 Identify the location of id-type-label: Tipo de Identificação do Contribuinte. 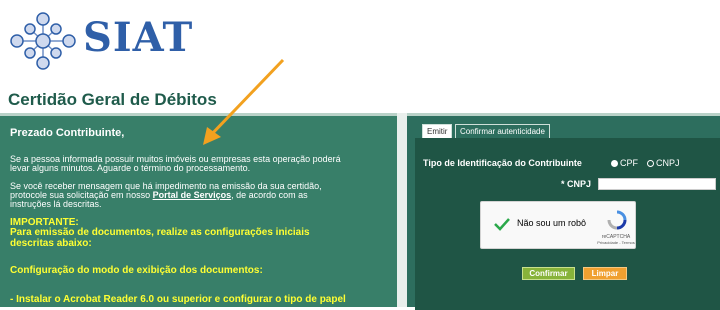
(502, 163).